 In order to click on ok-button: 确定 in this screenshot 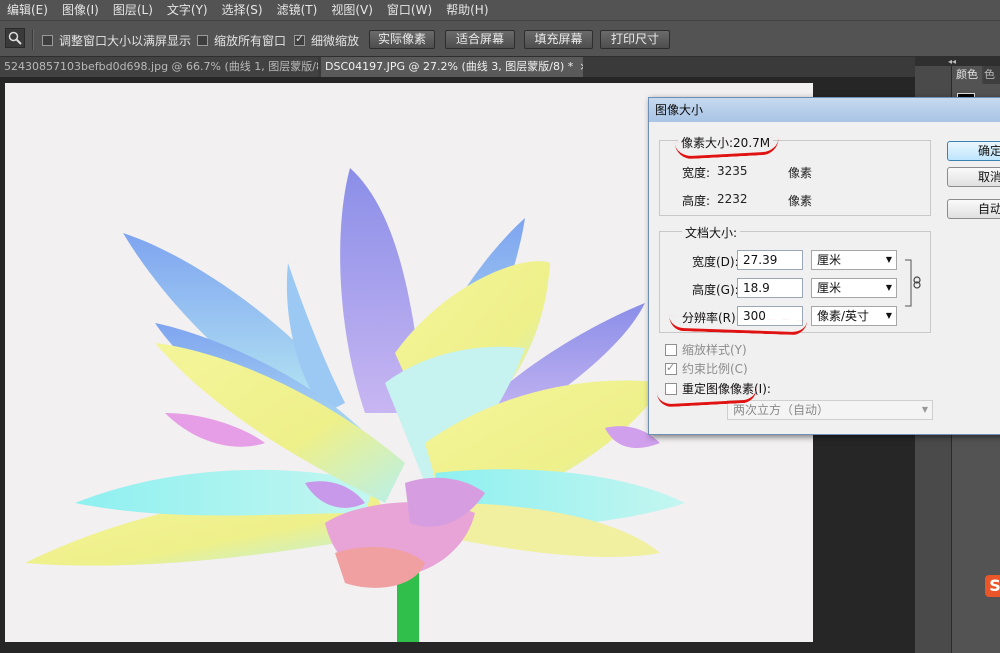, I will do `click(973, 151)`.